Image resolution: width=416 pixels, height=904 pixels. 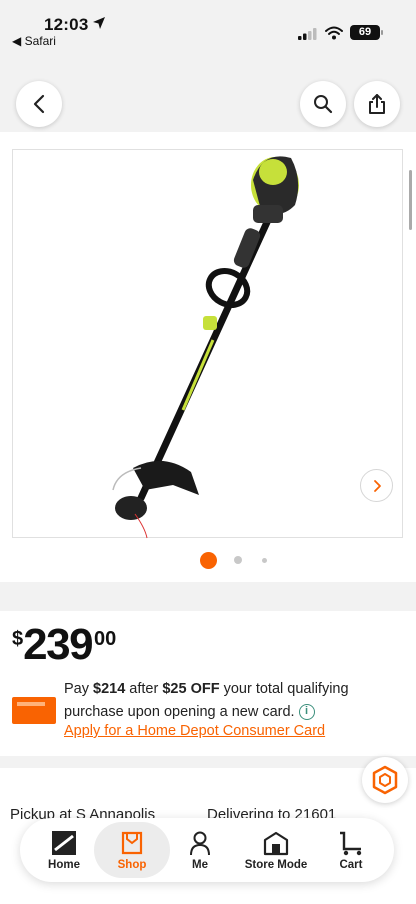 I want to click on tab-cart: Cart, so click(x=351, y=850).